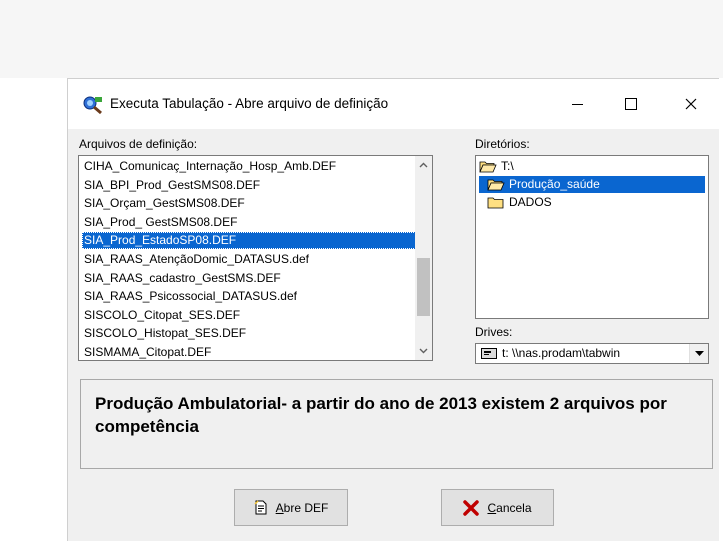 The height and width of the screenshot is (541, 723). What do you see at coordinates (471, 507) in the screenshot?
I see `red-x-icon` at bounding box center [471, 507].